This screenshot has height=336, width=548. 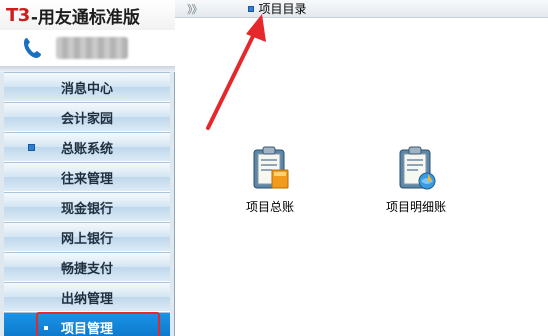 I want to click on sidebar-item-label: 现金银行, so click(x=86, y=209).